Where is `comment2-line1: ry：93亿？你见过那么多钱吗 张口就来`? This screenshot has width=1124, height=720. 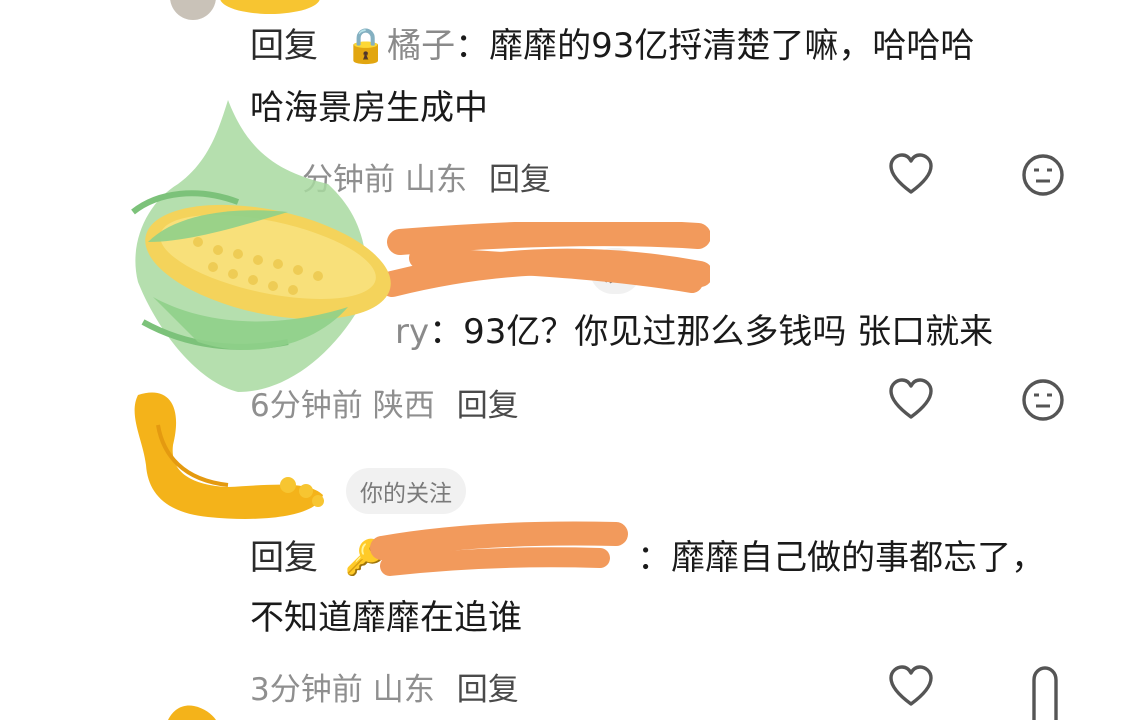
comment2-line1: ry：93亿？你见过那么多钱吗 张口就来 is located at coordinates (694, 332).